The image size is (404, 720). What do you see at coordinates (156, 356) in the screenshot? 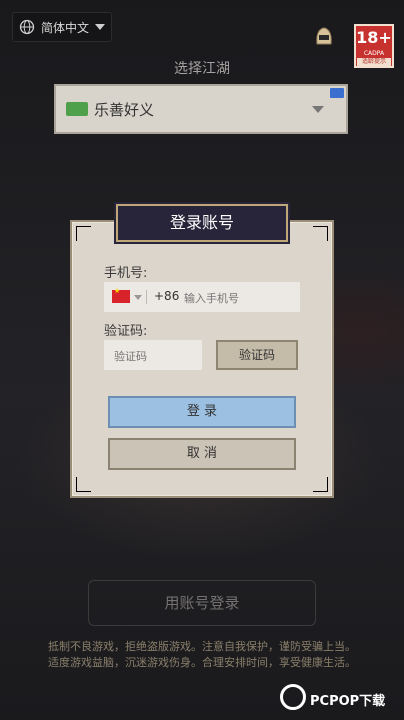
I see `code-input` at bounding box center [156, 356].